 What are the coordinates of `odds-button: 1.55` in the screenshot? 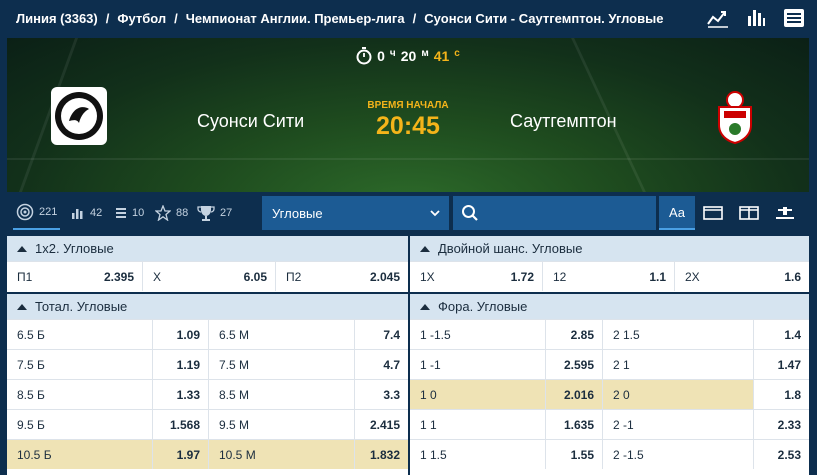 It's located at (573, 454).